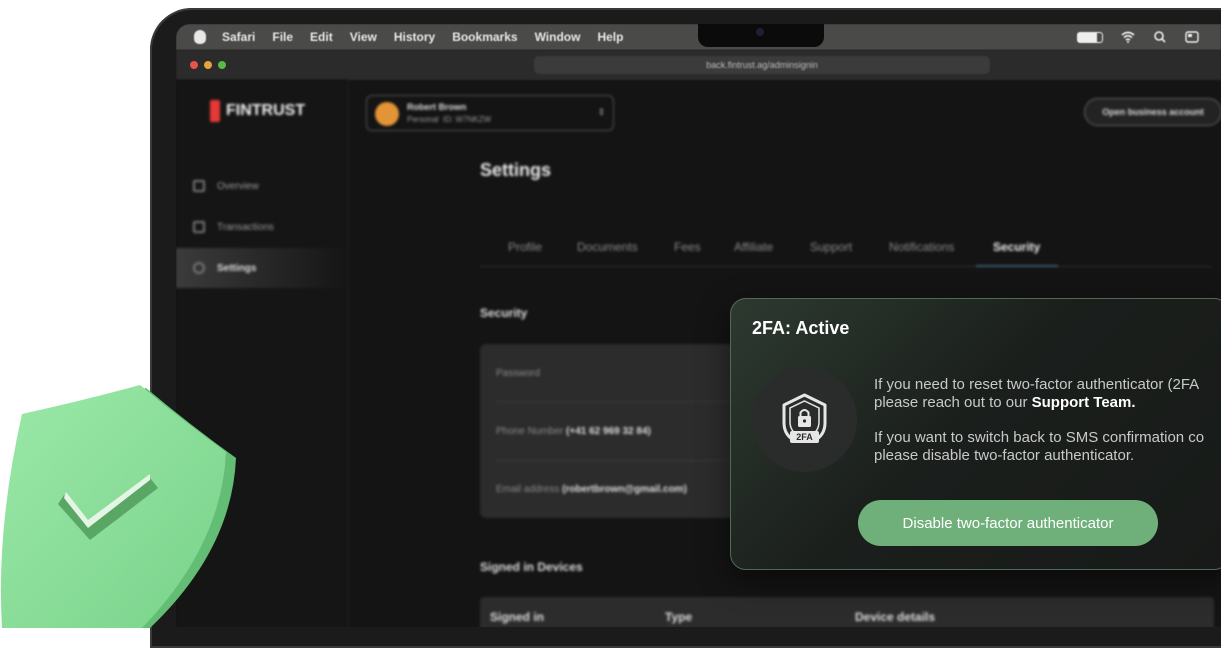 The image size is (1221, 648). Describe the element at coordinates (517, 617) in the screenshot. I see `column-header: Signed in` at that location.